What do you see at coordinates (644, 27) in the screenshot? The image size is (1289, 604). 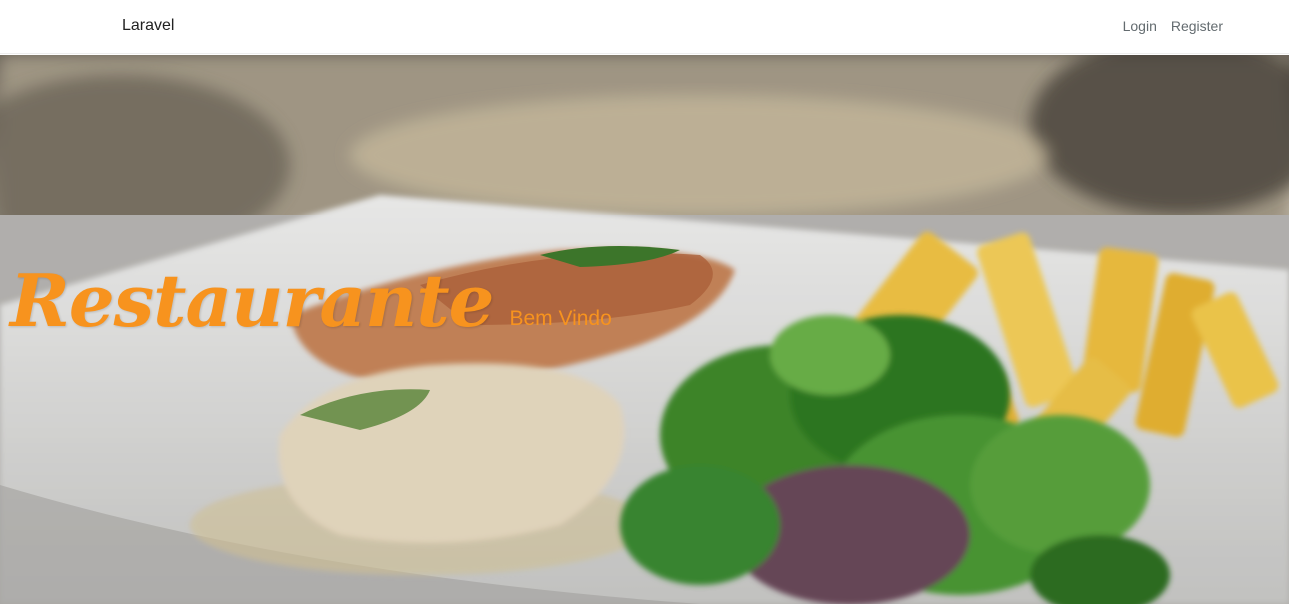 I see `top-navbar: Laravel Login Register` at bounding box center [644, 27].